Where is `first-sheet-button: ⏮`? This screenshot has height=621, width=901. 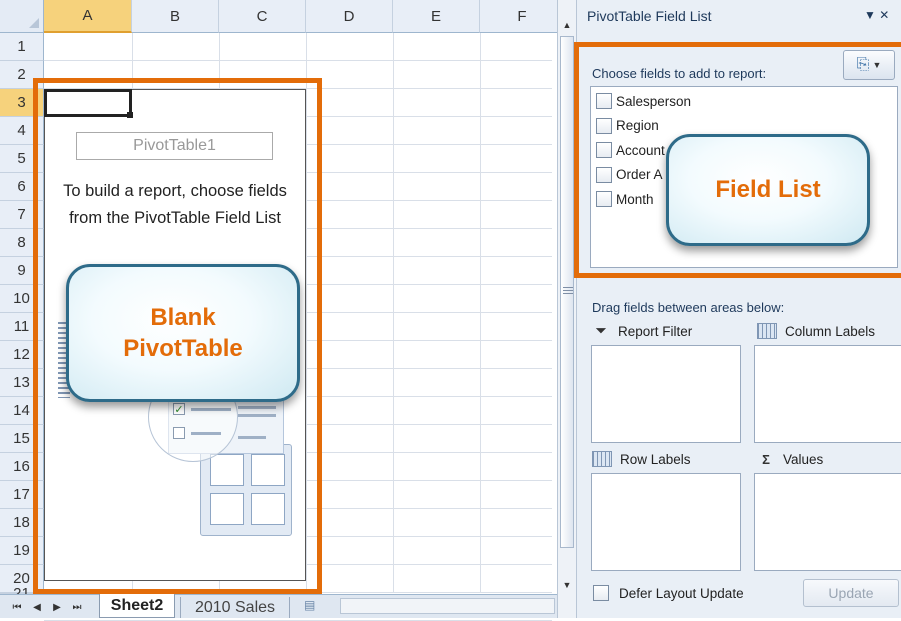
first-sheet-button: ⏮ is located at coordinates (17, 607).